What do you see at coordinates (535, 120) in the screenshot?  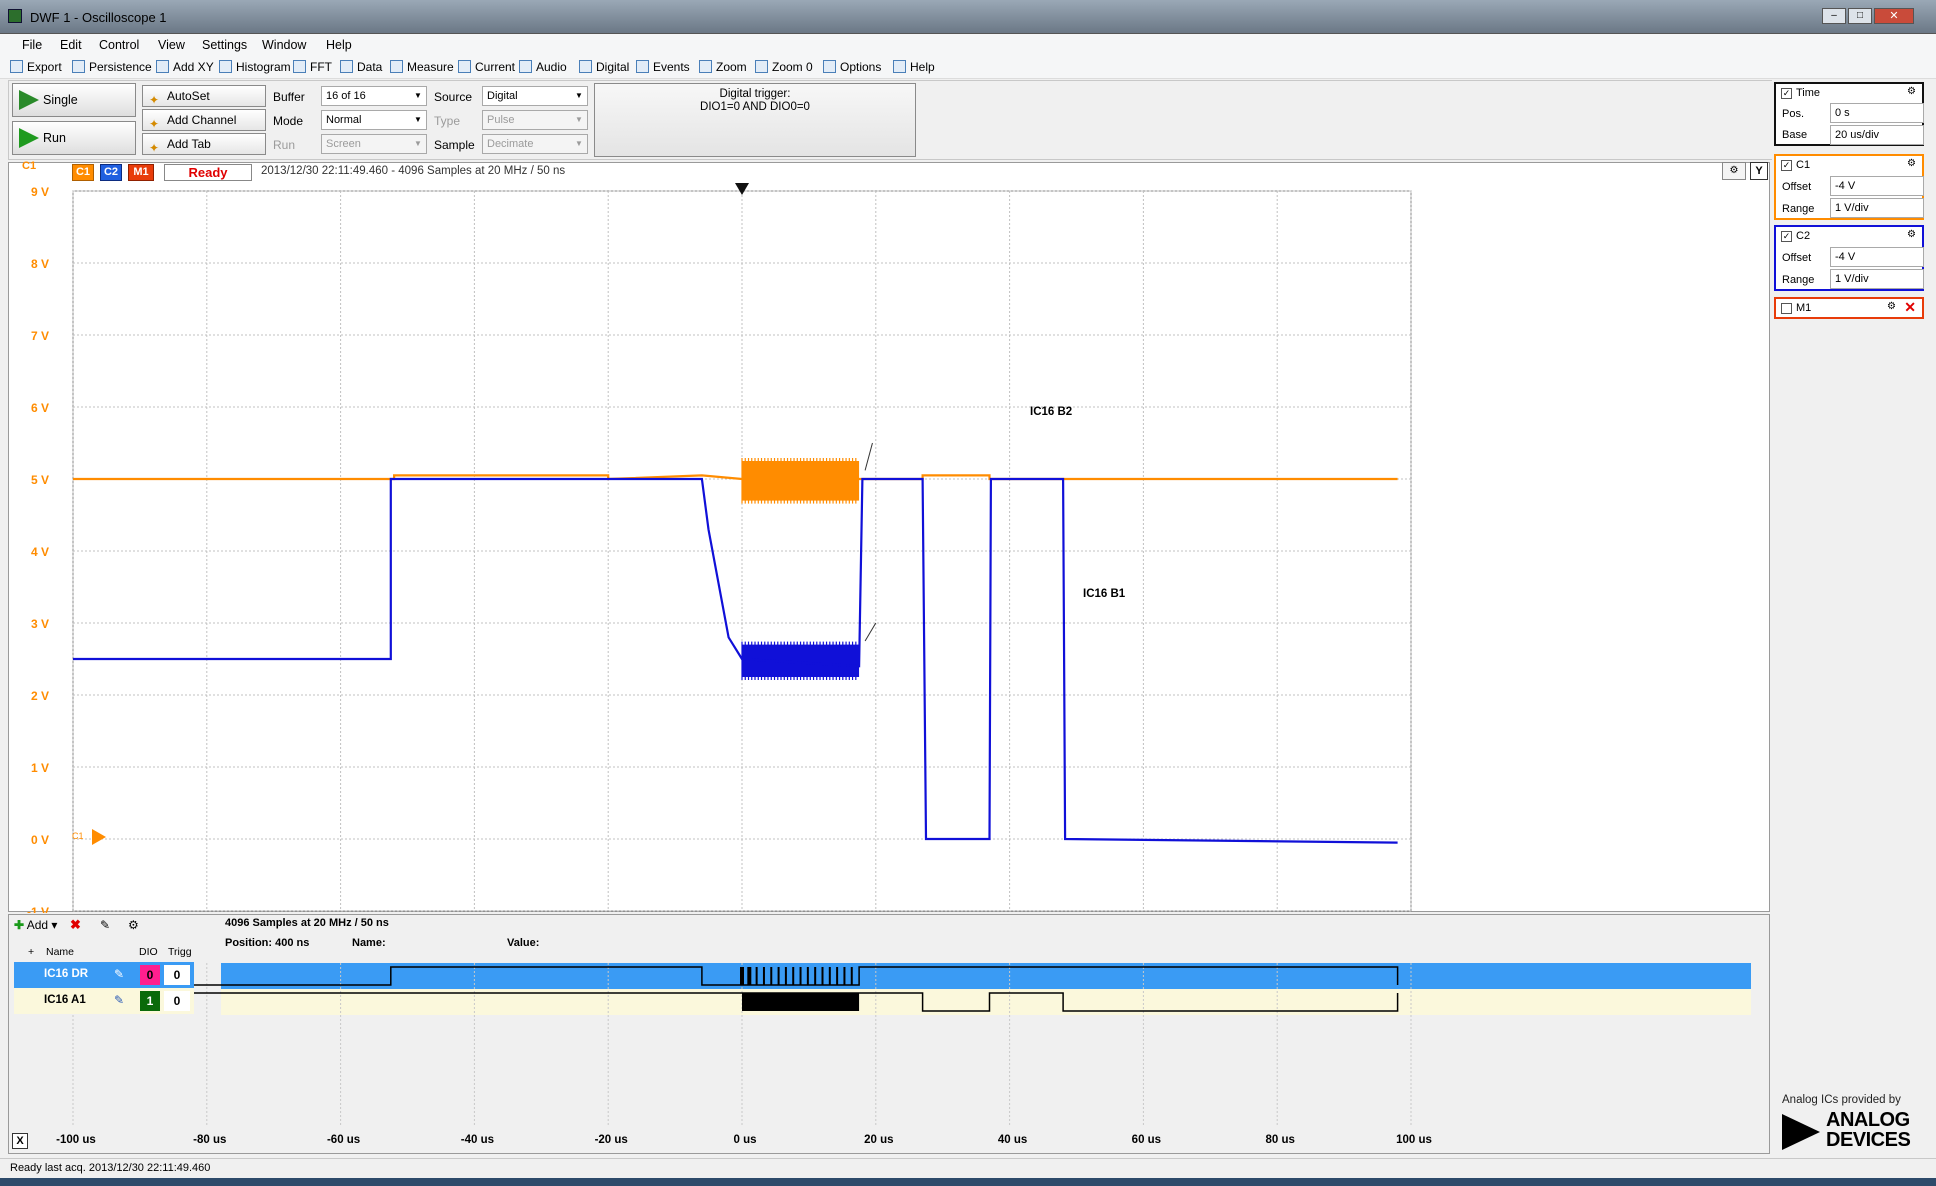 I see `type-select: Pulse ▼` at bounding box center [535, 120].